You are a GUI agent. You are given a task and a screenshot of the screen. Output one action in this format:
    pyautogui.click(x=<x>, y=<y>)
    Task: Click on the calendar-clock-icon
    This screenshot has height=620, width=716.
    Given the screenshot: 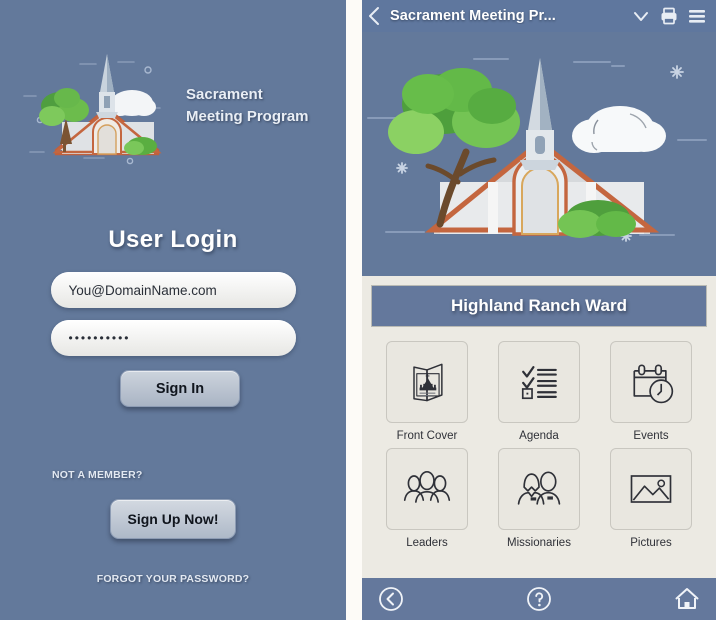 What is the action you would take?
    pyautogui.click(x=651, y=382)
    